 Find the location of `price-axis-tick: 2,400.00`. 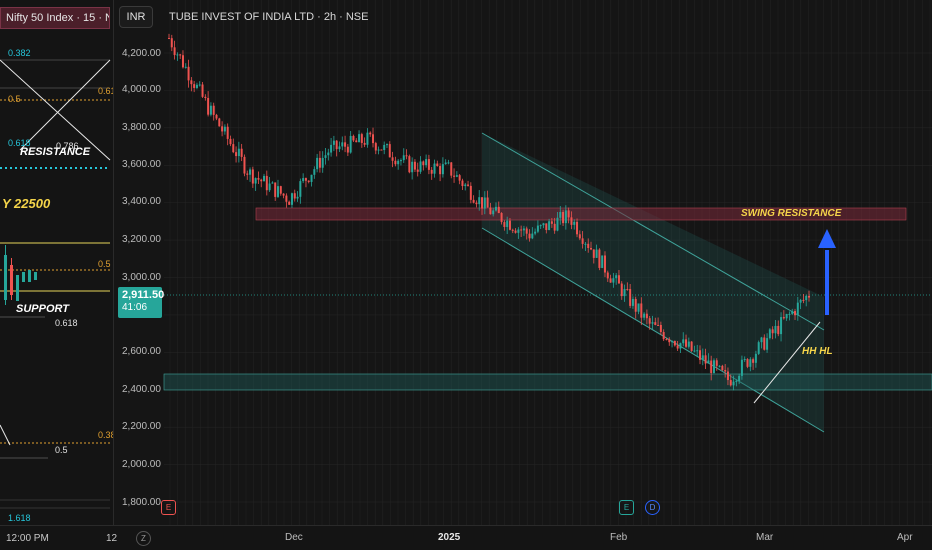

price-axis-tick: 2,400.00 is located at coordinates (141, 389).